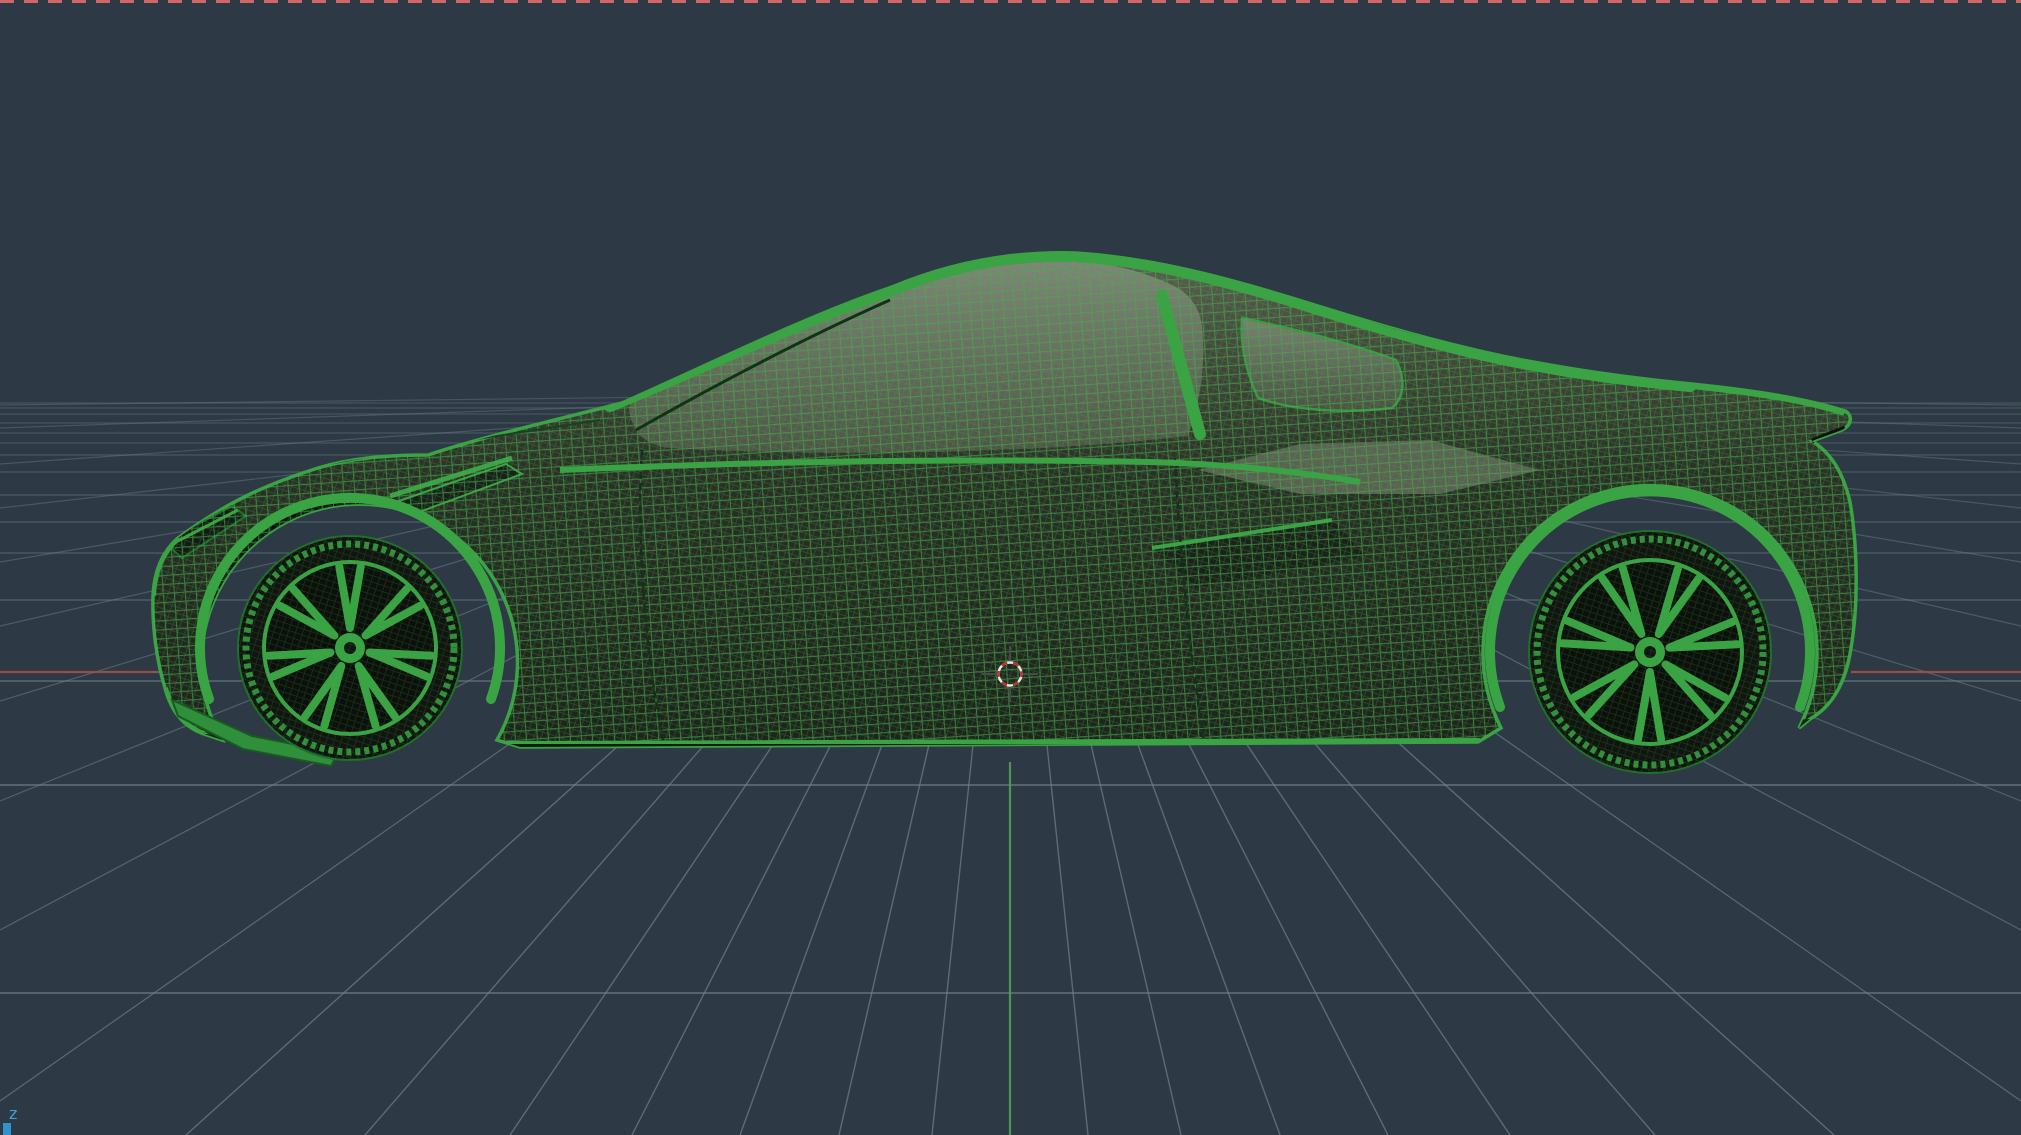 The width and height of the screenshot is (2021, 1135). I want to click on z-axis-label: z, so click(13, 1113).